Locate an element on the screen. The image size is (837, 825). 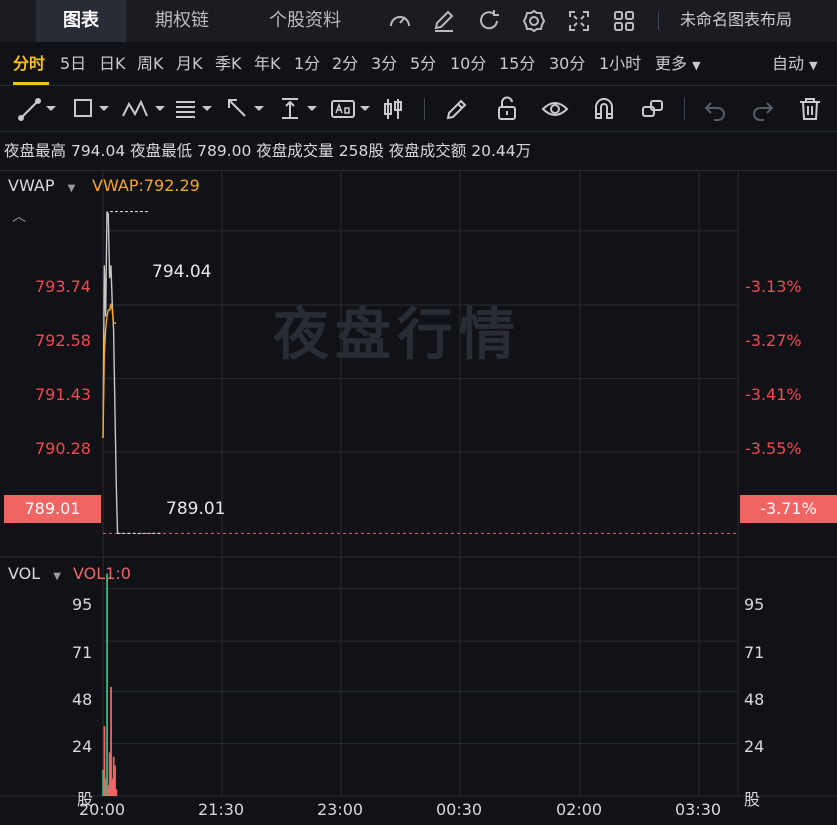
high-marker: 794.04 is located at coordinates (182, 272).